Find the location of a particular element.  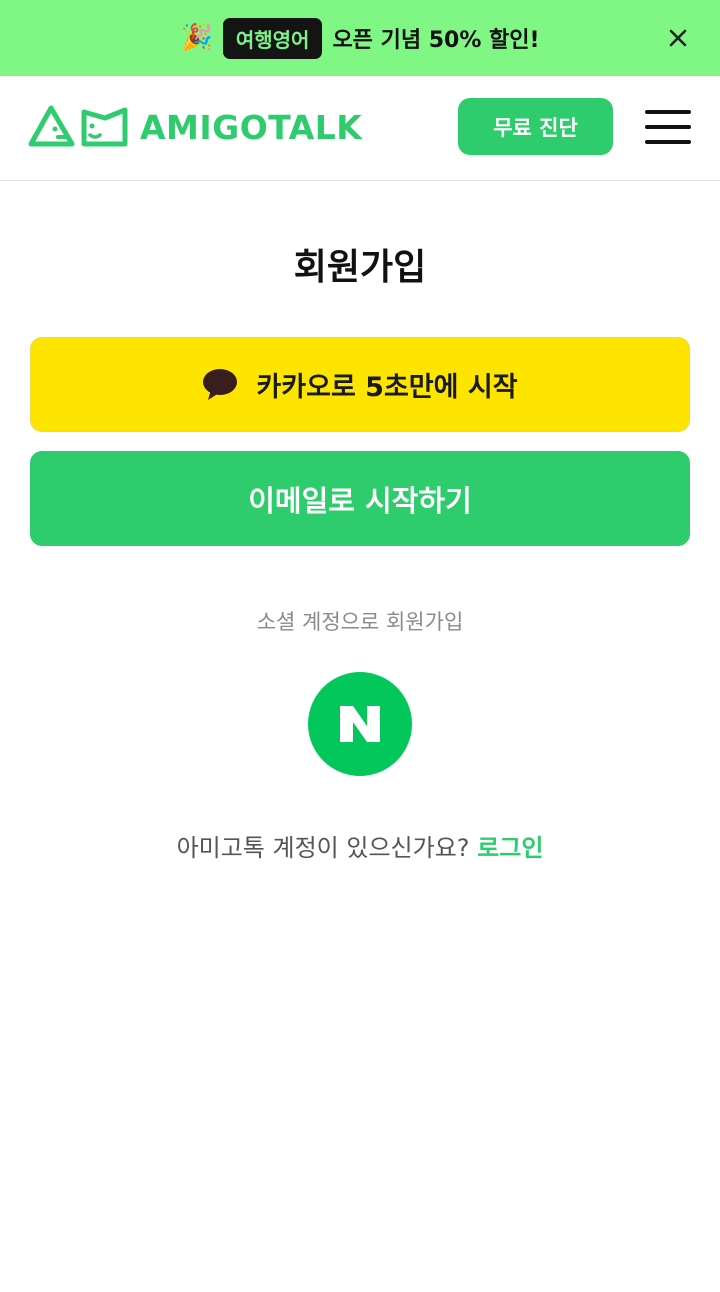

login-prompt-text: 아미고톡 계정이 있으신가요? is located at coordinates (323, 848).